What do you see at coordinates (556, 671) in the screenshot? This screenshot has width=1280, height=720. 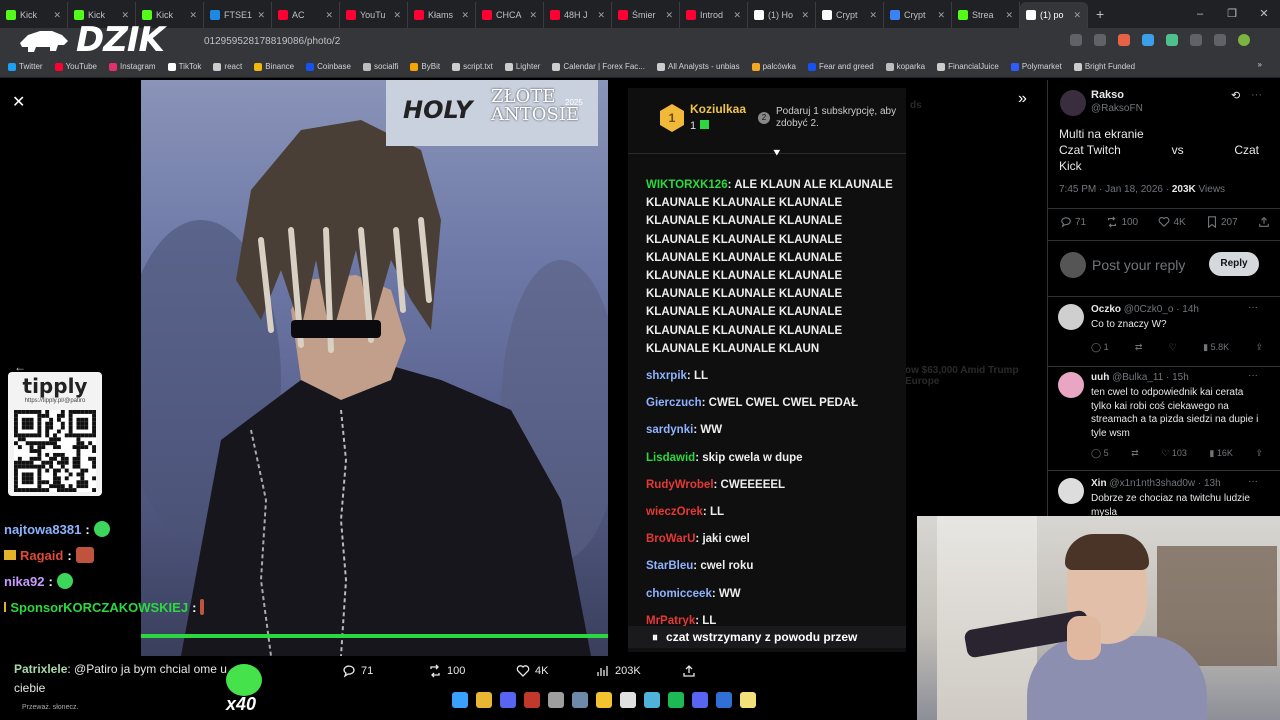 I see `like-action: 4K` at bounding box center [556, 671].